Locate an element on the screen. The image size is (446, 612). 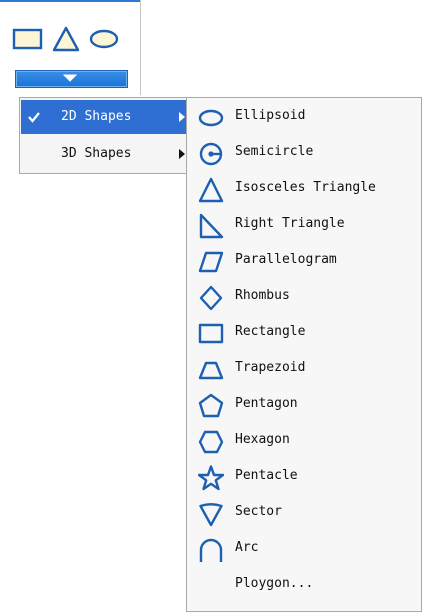
submenu-item-pentagon: Pentagon is located at coordinates (304, 405).